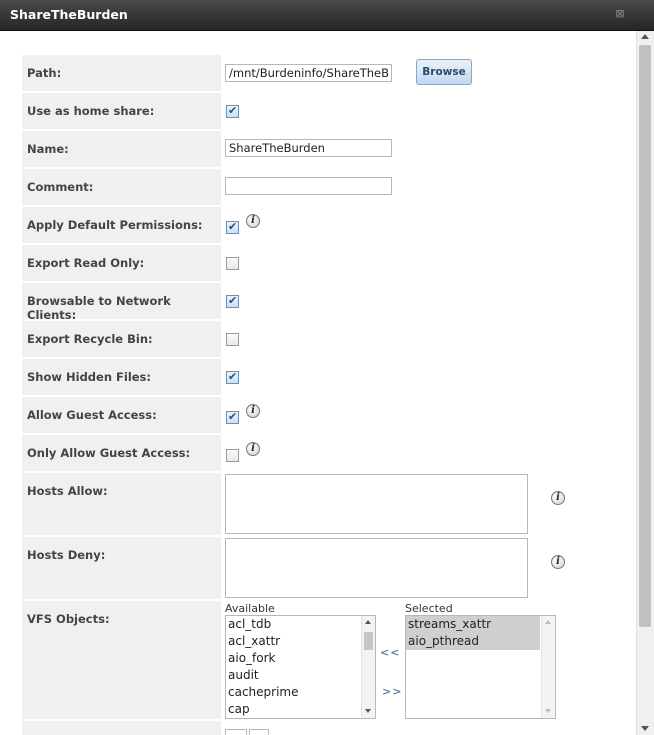  What do you see at coordinates (300, 641) in the screenshot?
I see `list-item: acl_xattr` at bounding box center [300, 641].